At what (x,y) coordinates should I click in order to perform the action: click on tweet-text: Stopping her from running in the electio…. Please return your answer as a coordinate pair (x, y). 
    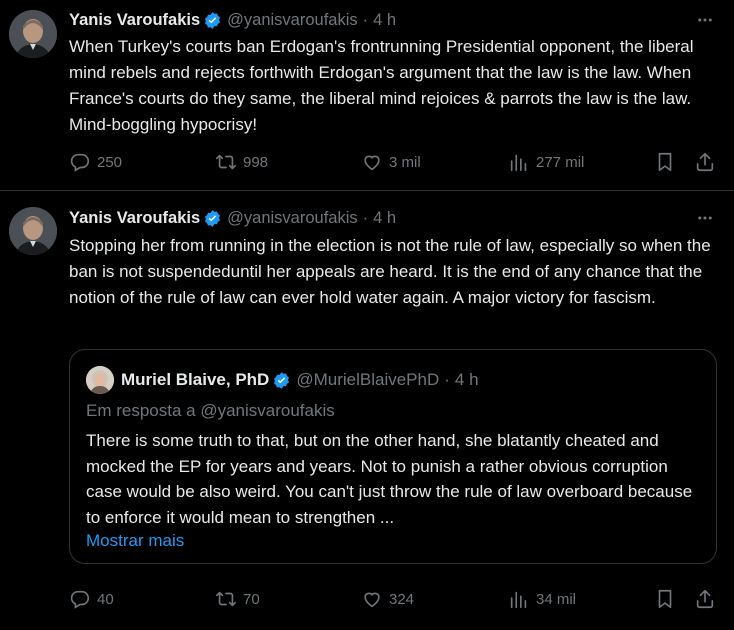
    Looking at the image, I should click on (390, 271).